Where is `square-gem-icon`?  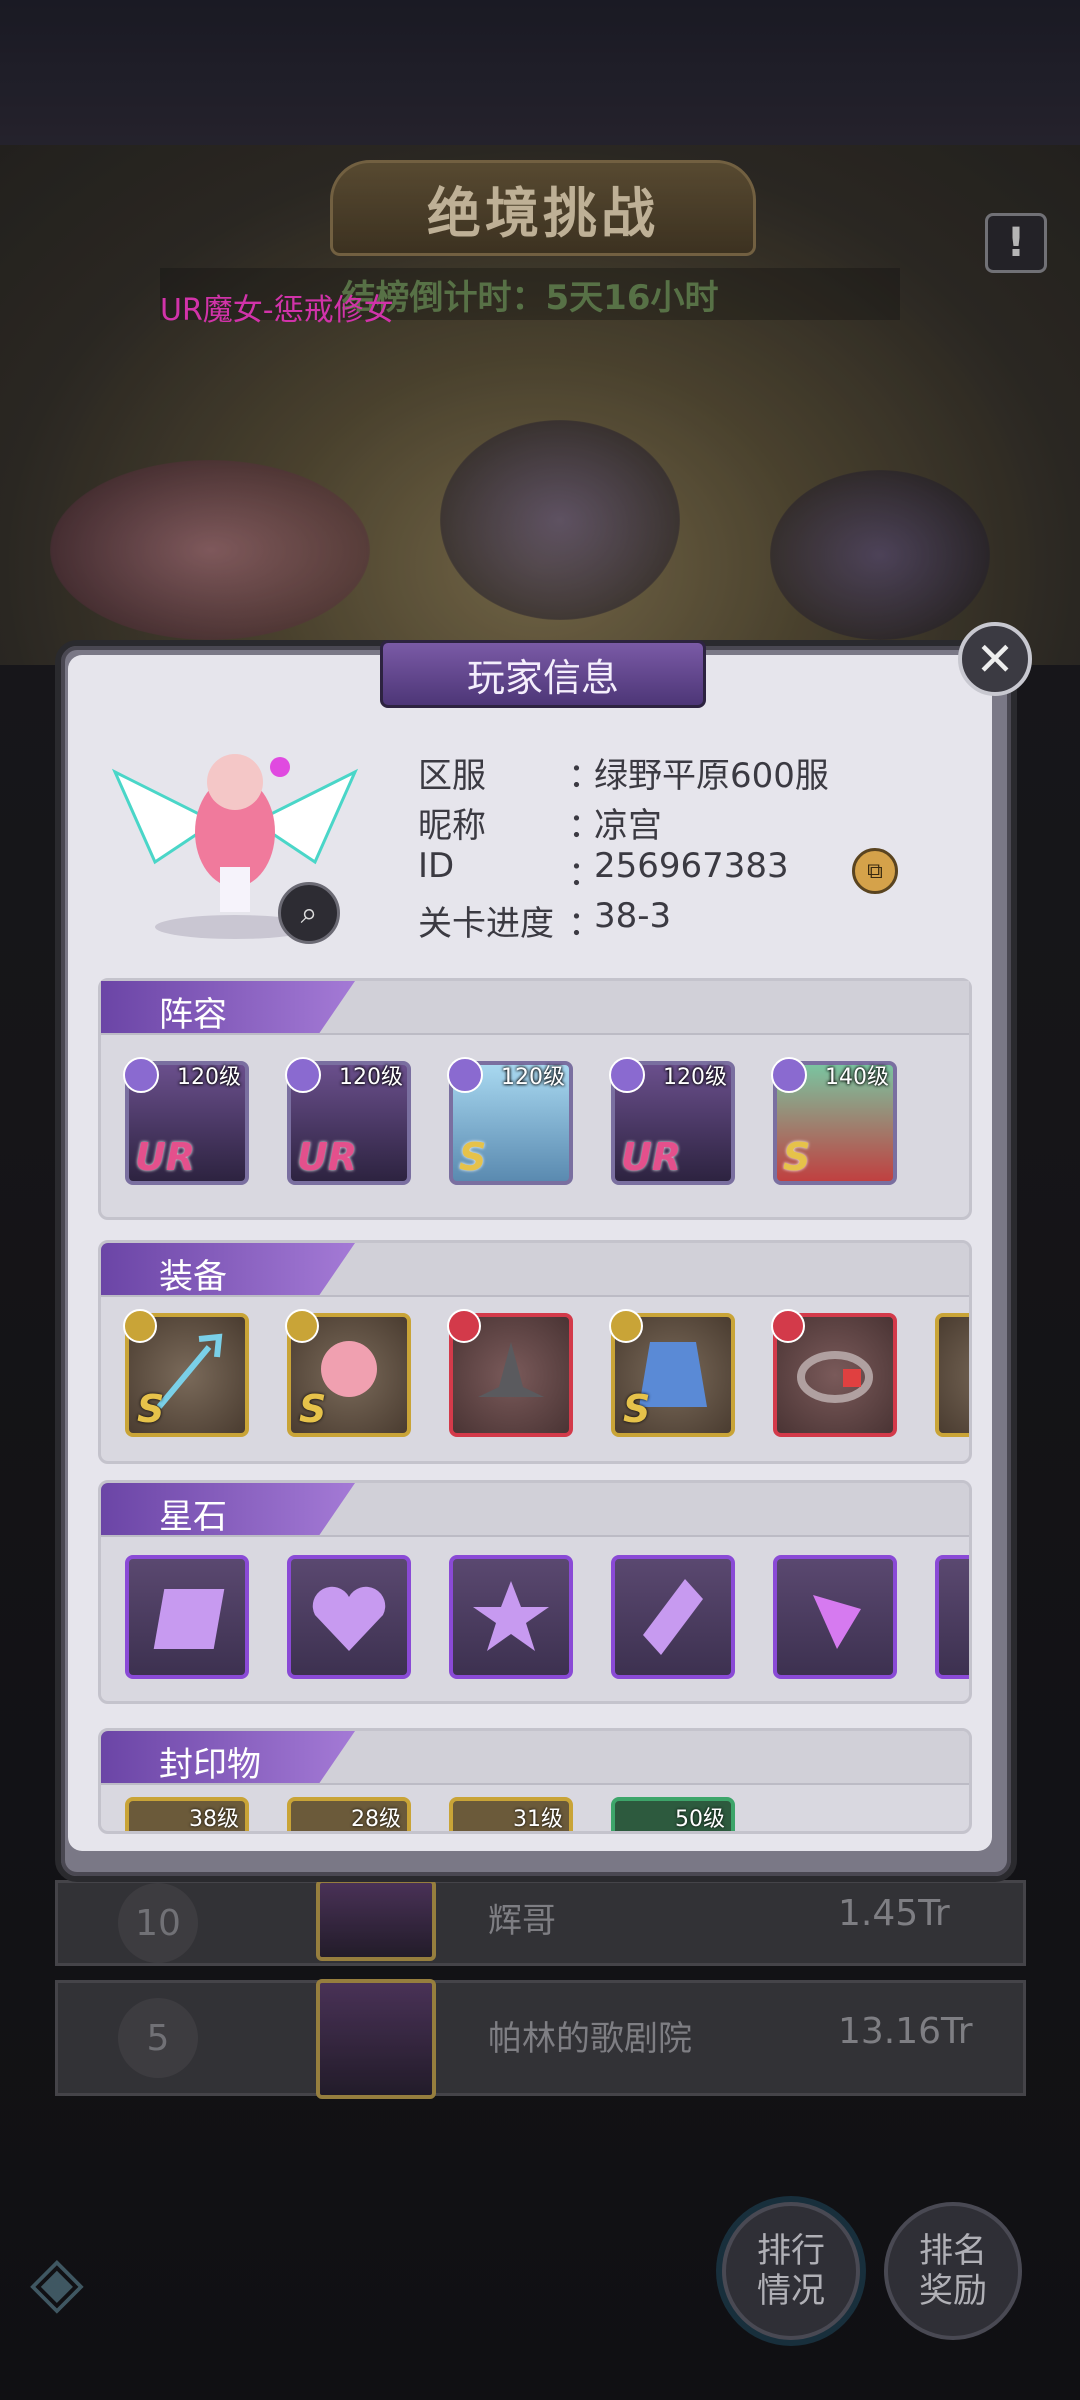
square-gem-icon is located at coordinates (189, 1619).